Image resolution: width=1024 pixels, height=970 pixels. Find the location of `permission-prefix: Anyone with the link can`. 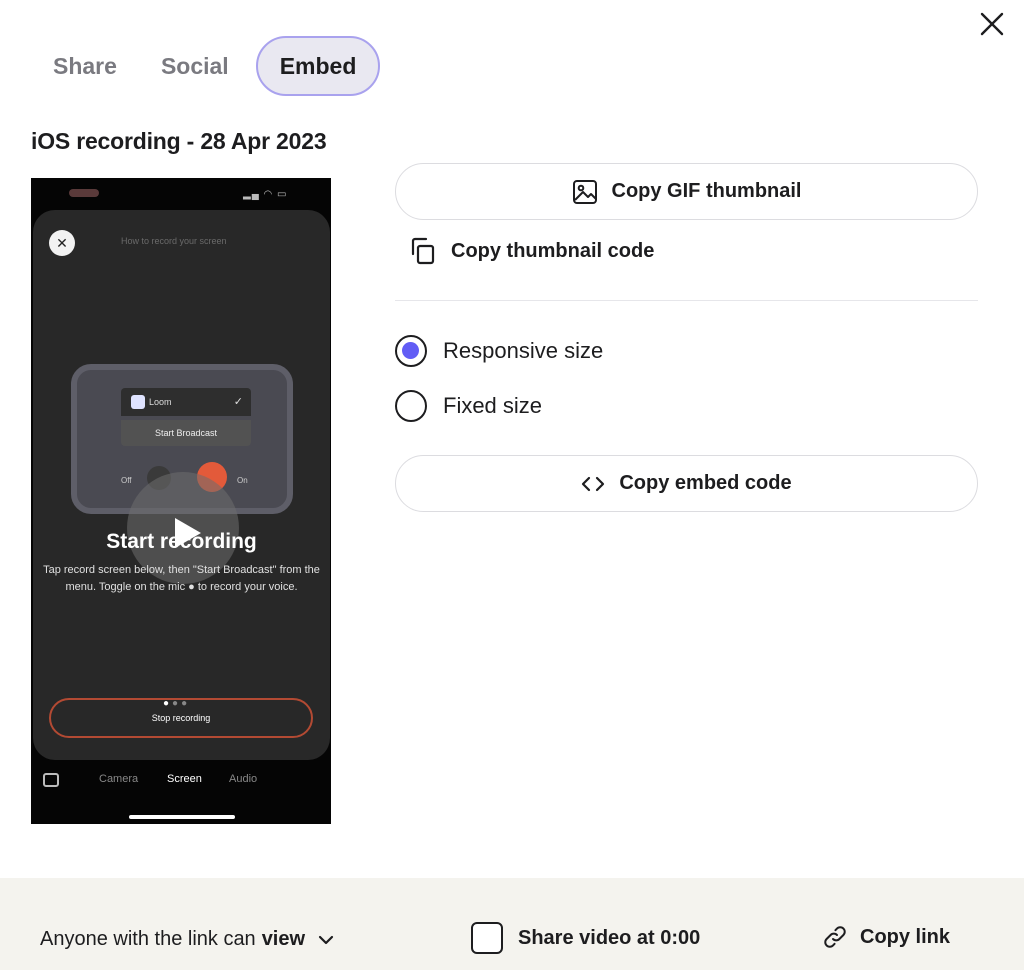

permission-prefix: Anyone with the link can is located at coordinates (148, 939).